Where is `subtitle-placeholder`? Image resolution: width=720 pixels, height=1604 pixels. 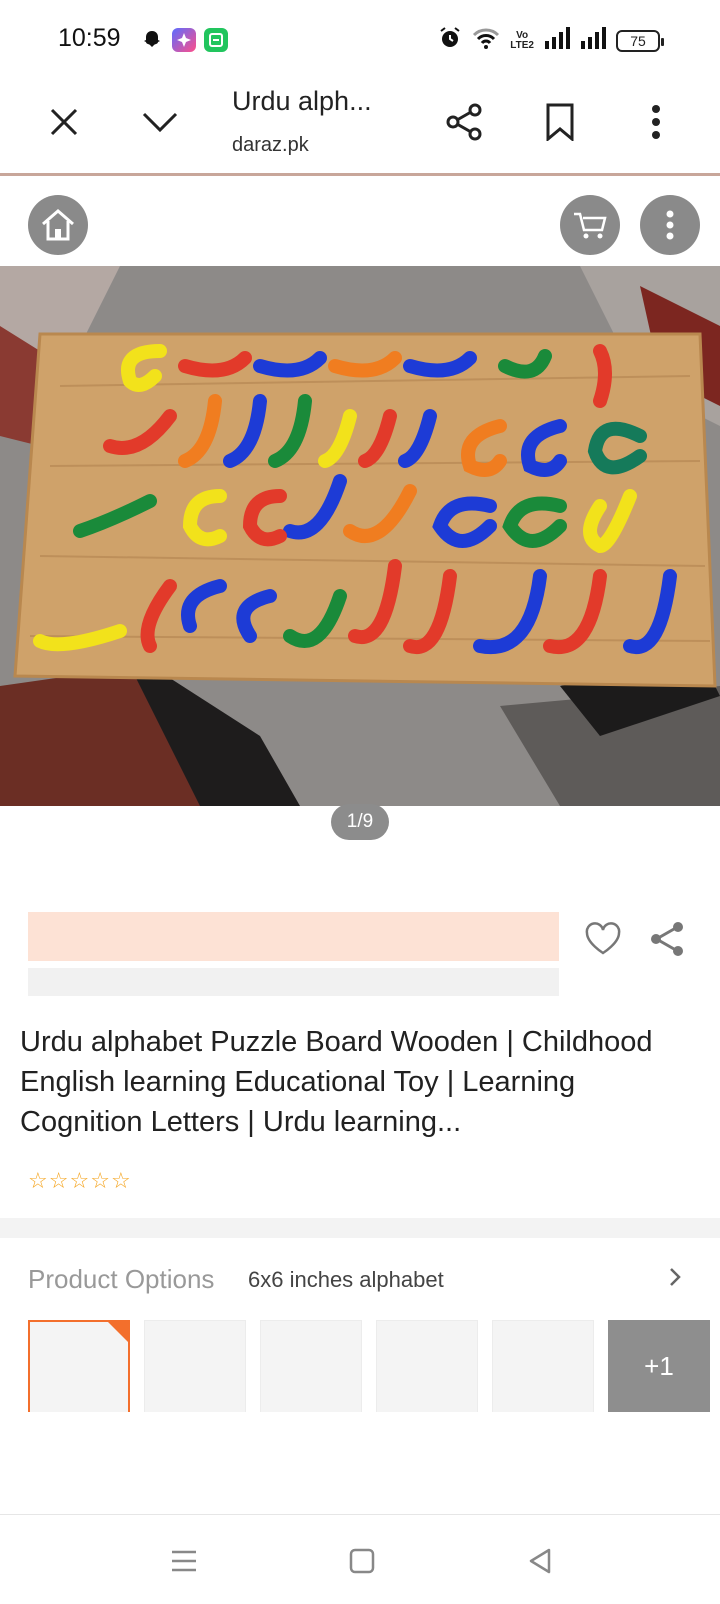 subtitle-placeholder is located at coordinates (293, 982).